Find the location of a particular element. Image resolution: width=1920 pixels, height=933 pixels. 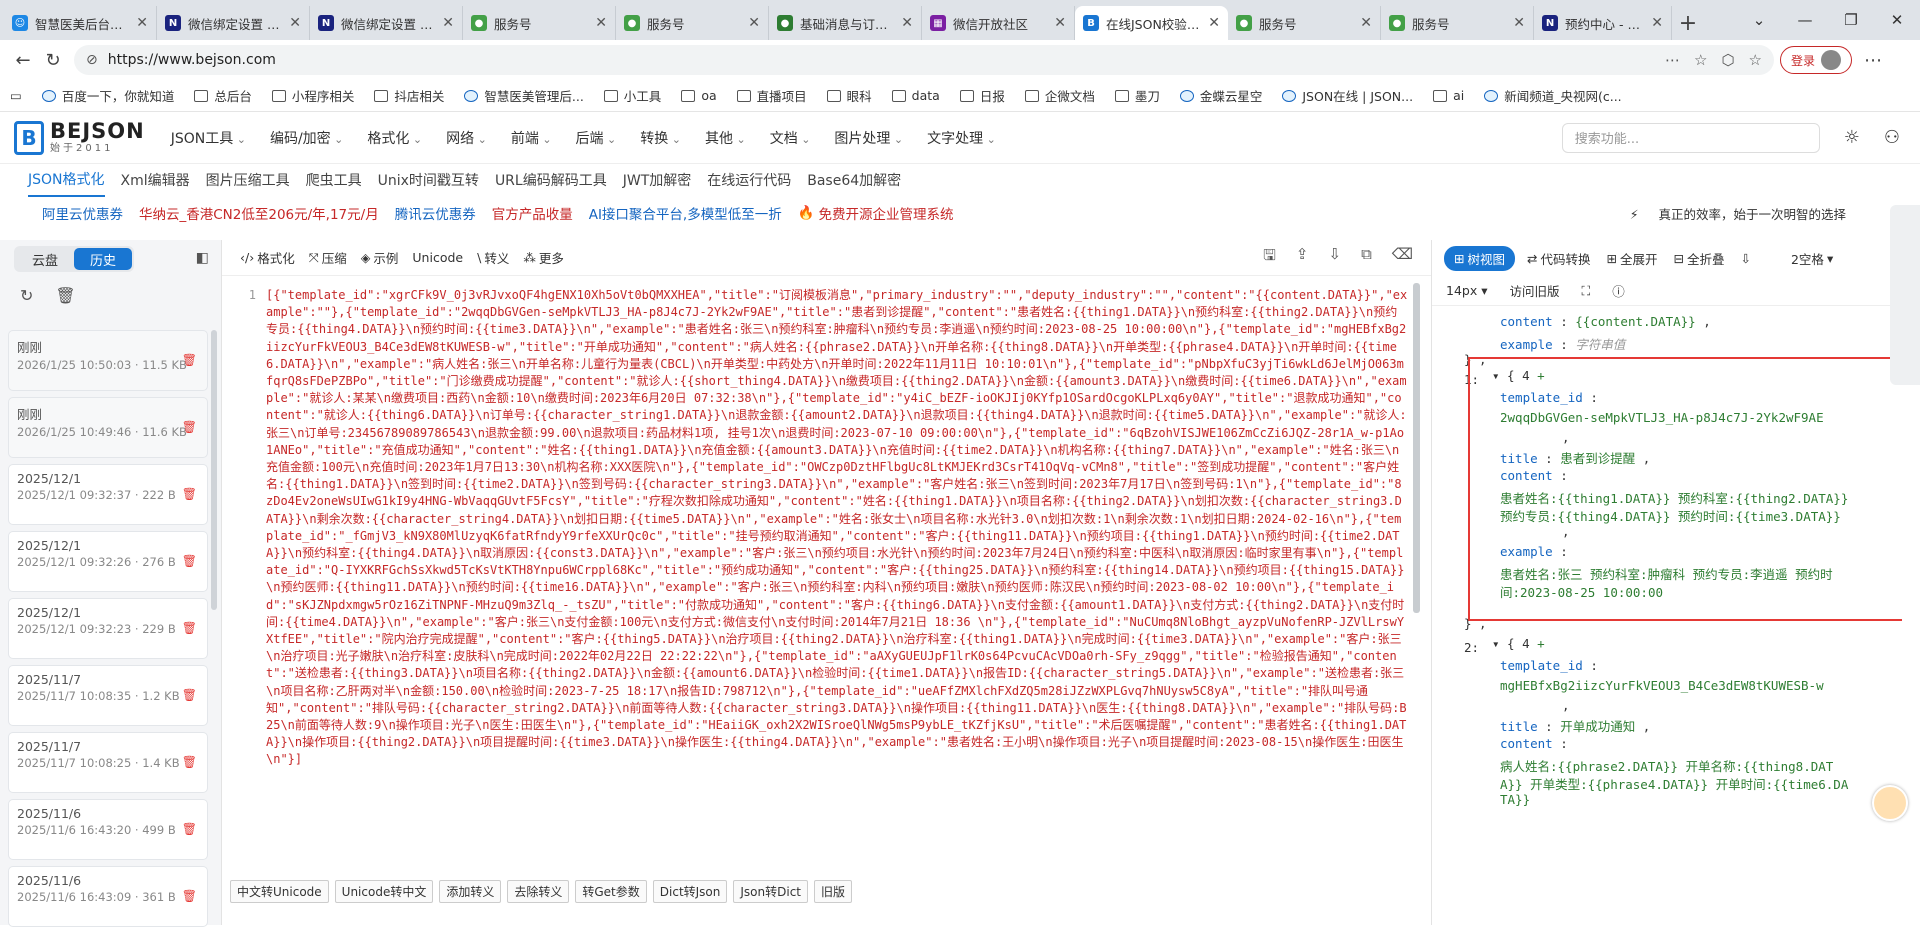

star-icon: ☆ is located at coordinates (1700, 60).